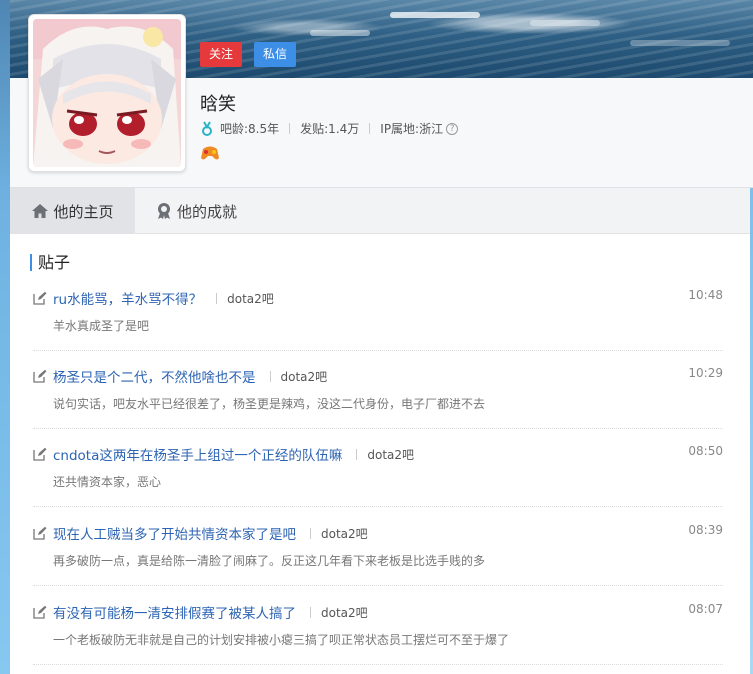  I want to click on follow-button: 关注, so click(221, 54).